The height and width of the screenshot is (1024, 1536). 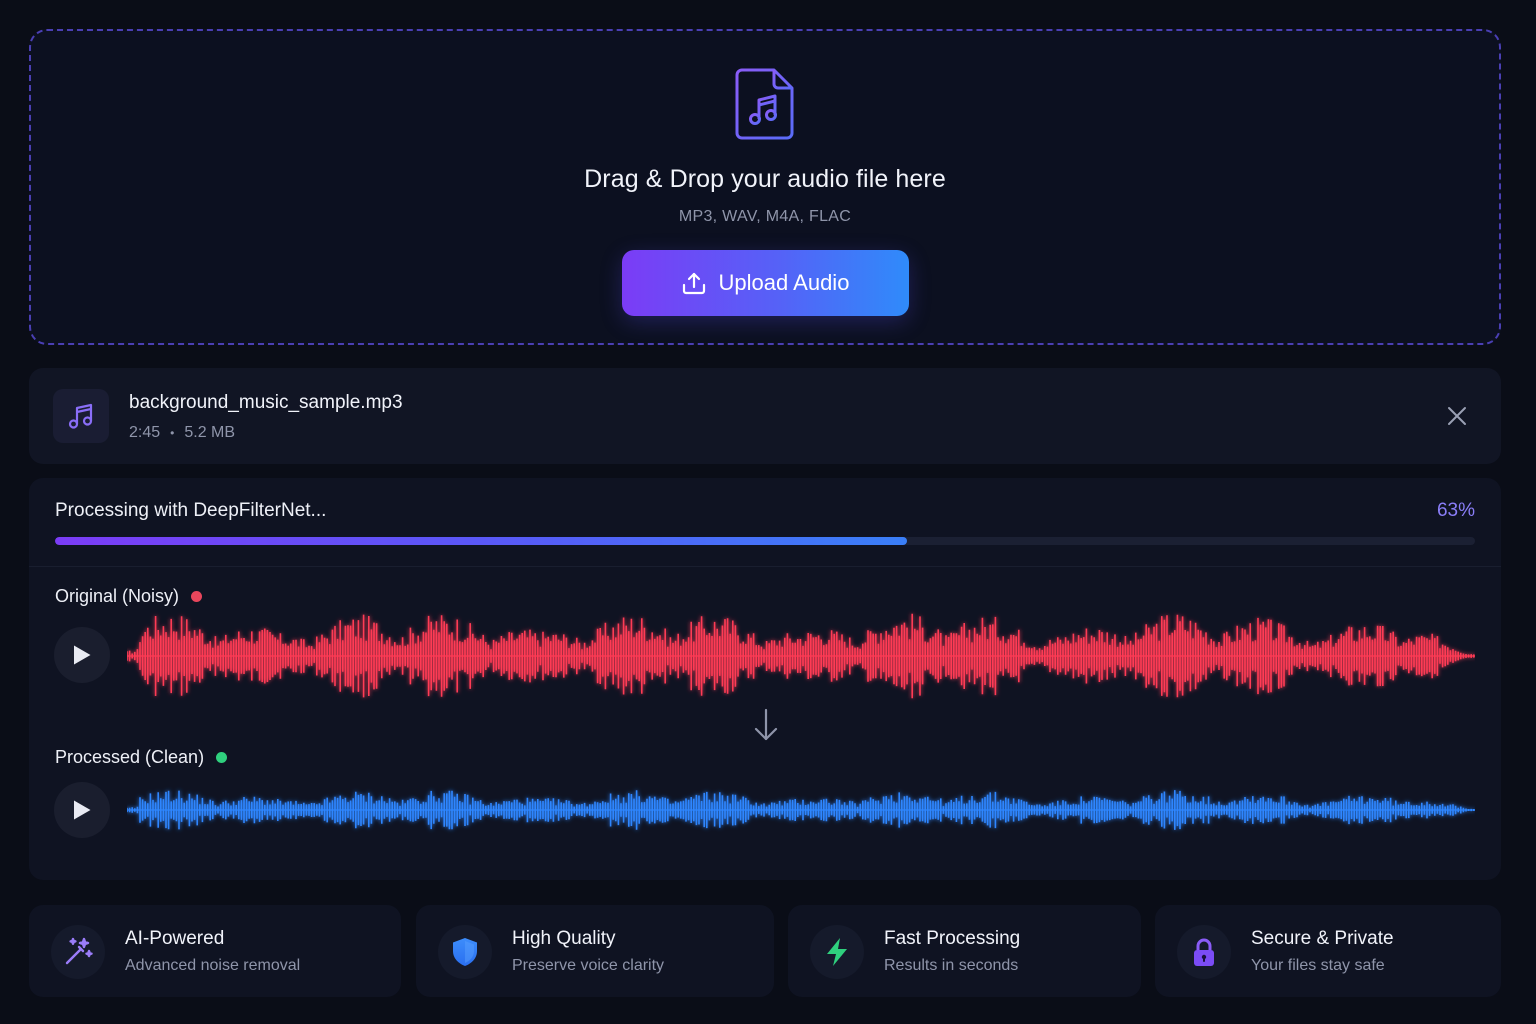 What do you see at coordinates (210, 432) in the screenshot?
I see `file-size: 5.2 MB` at bounding box center [210, 432].